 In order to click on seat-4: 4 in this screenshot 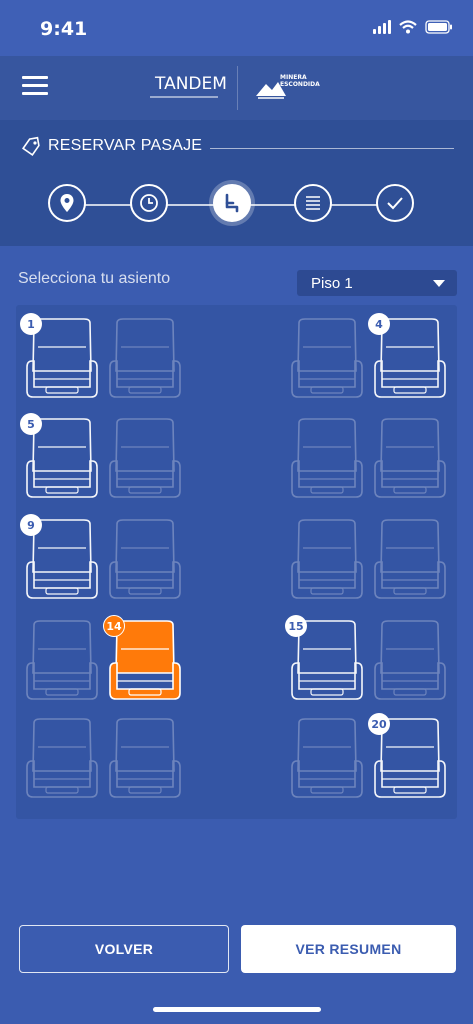, I will do `click(408, 358)`.